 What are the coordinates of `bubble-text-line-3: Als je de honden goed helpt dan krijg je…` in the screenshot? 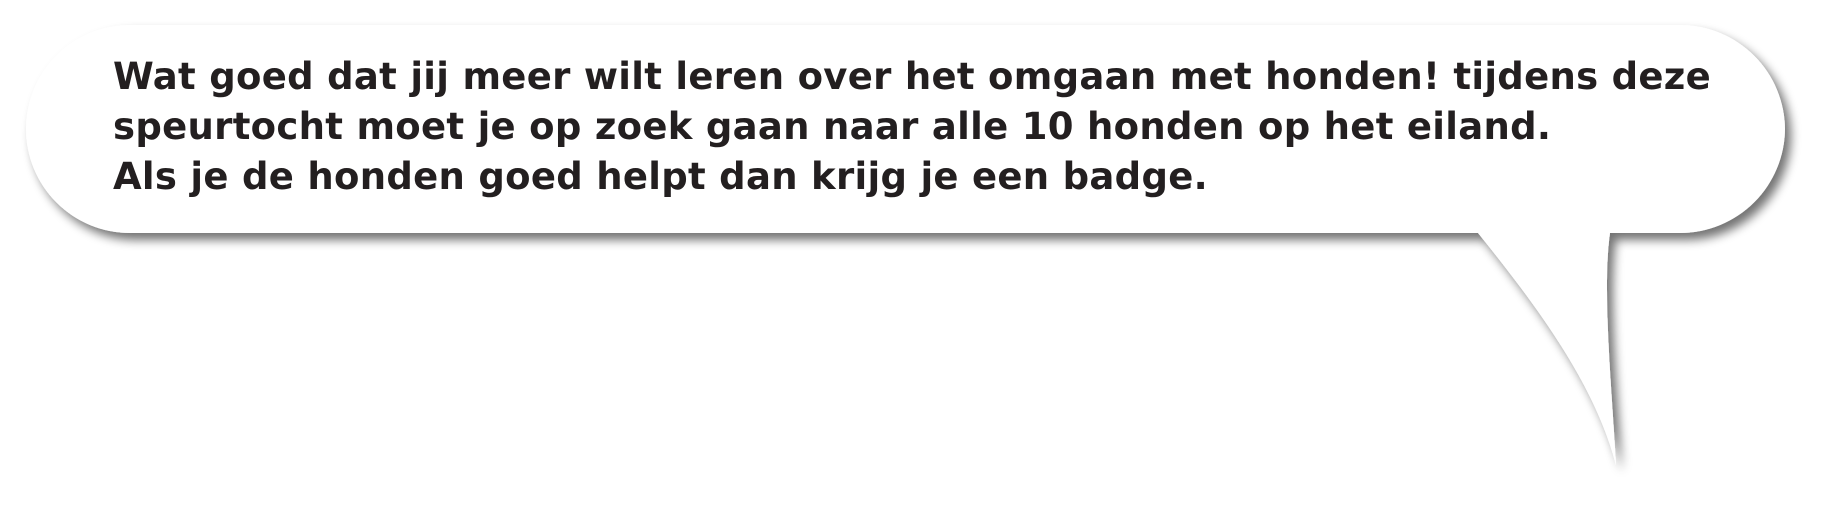 It's located at (660, 176).